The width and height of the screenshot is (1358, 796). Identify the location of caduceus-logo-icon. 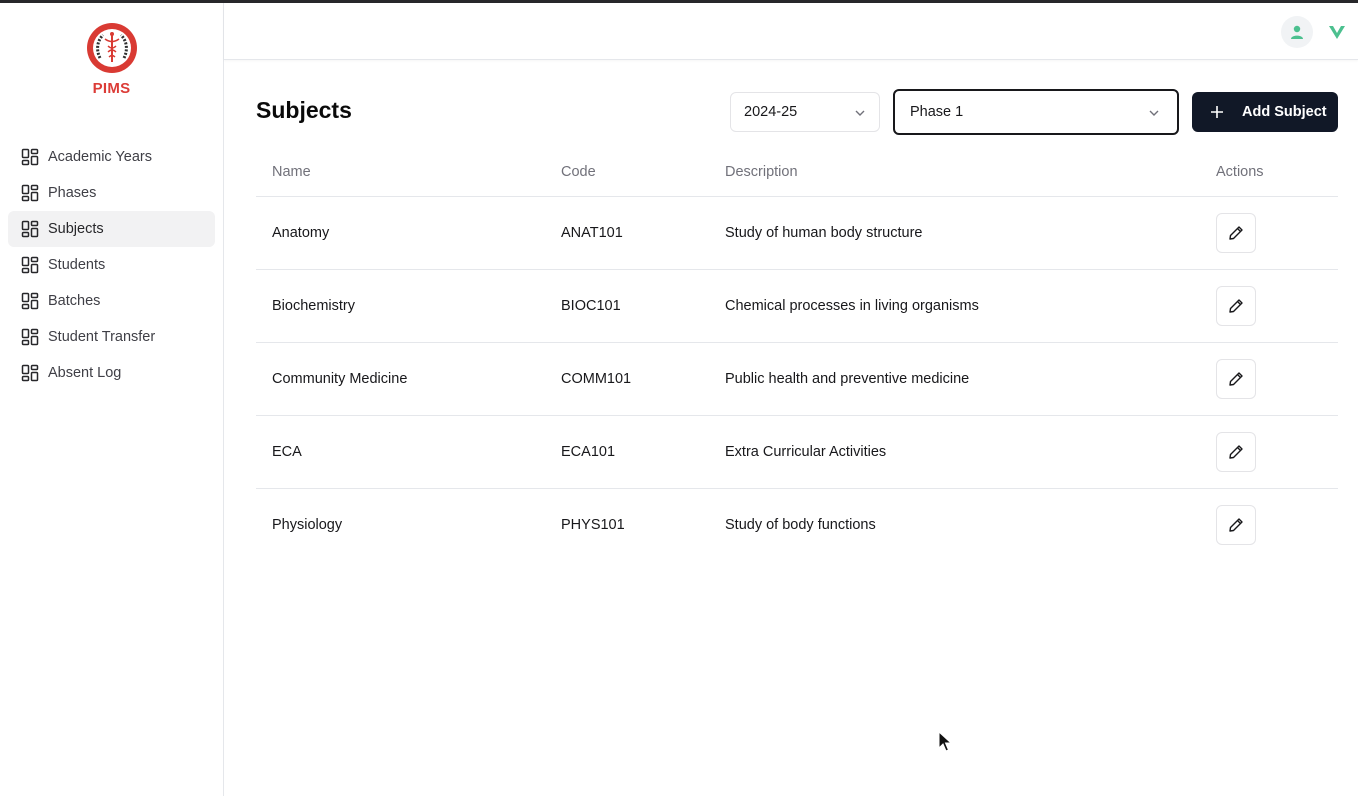
(111, 48).